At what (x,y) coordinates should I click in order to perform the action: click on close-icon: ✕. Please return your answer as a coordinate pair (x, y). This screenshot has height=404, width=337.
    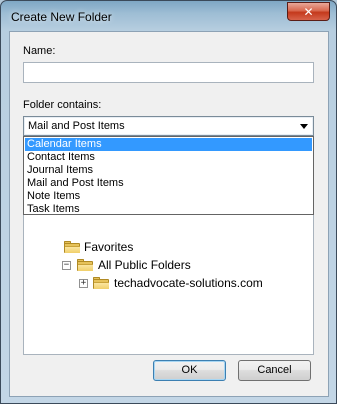
    Looking at the image, I should click on (308, 11).